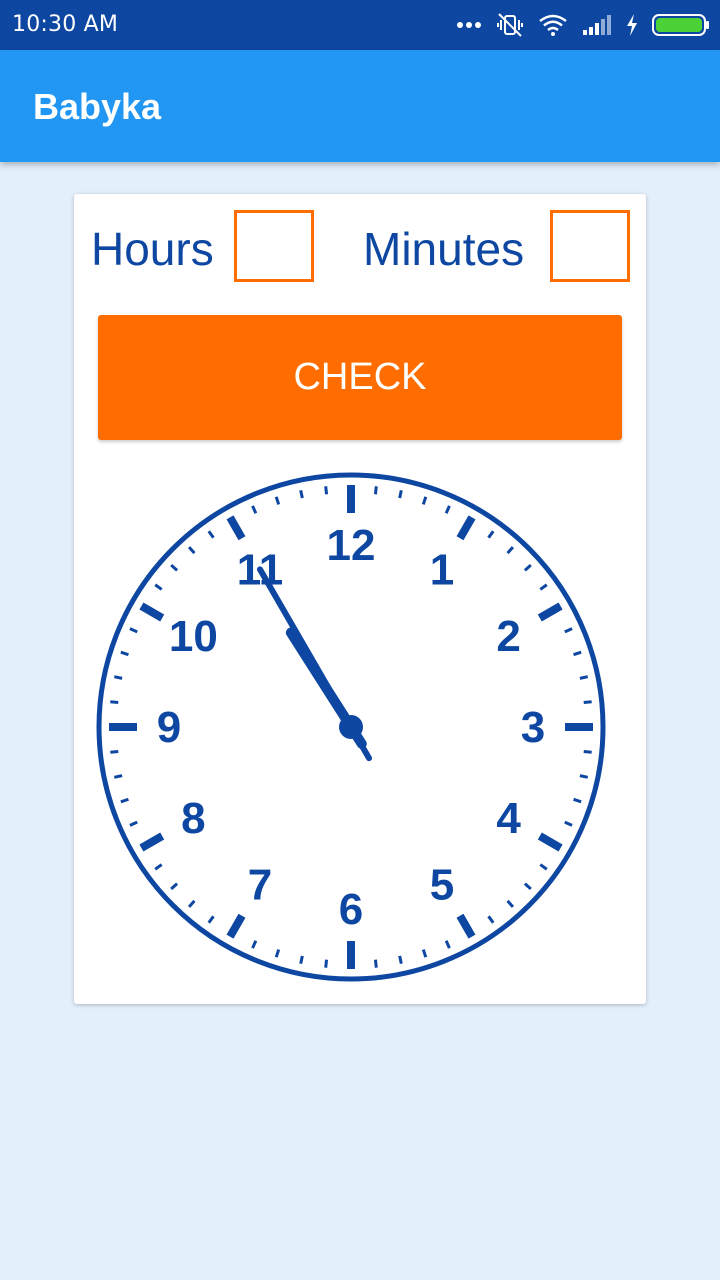 The image size is (720, 1280). Describe the element at coordinates (681, 25) in the screenshot. I see `battery-icon` at that location.